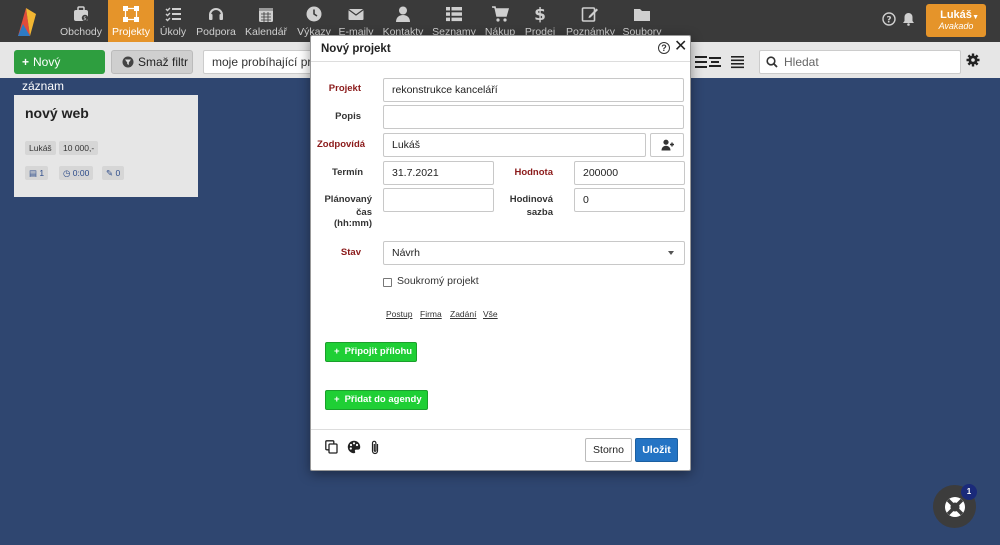 This screenshot has height=545, width=1000. Describe the element at coordinates (347, 172) in the screenshot. I see `label-termin: Termín` at that location.